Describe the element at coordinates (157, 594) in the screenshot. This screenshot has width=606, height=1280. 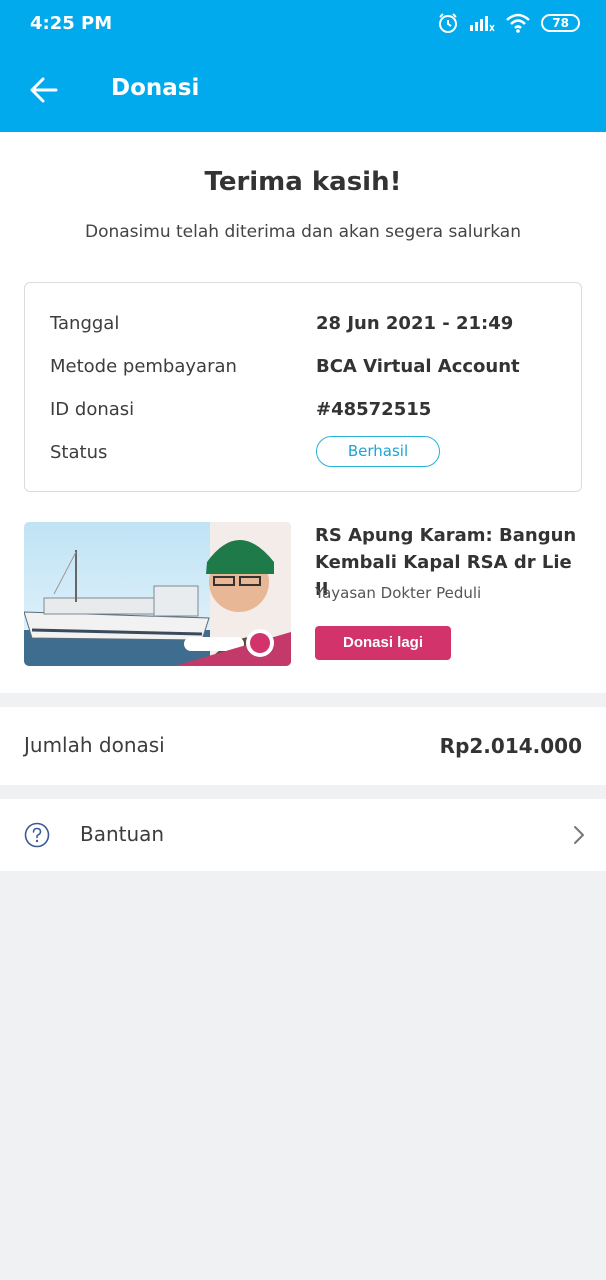
I see `campaign-image` at that location.